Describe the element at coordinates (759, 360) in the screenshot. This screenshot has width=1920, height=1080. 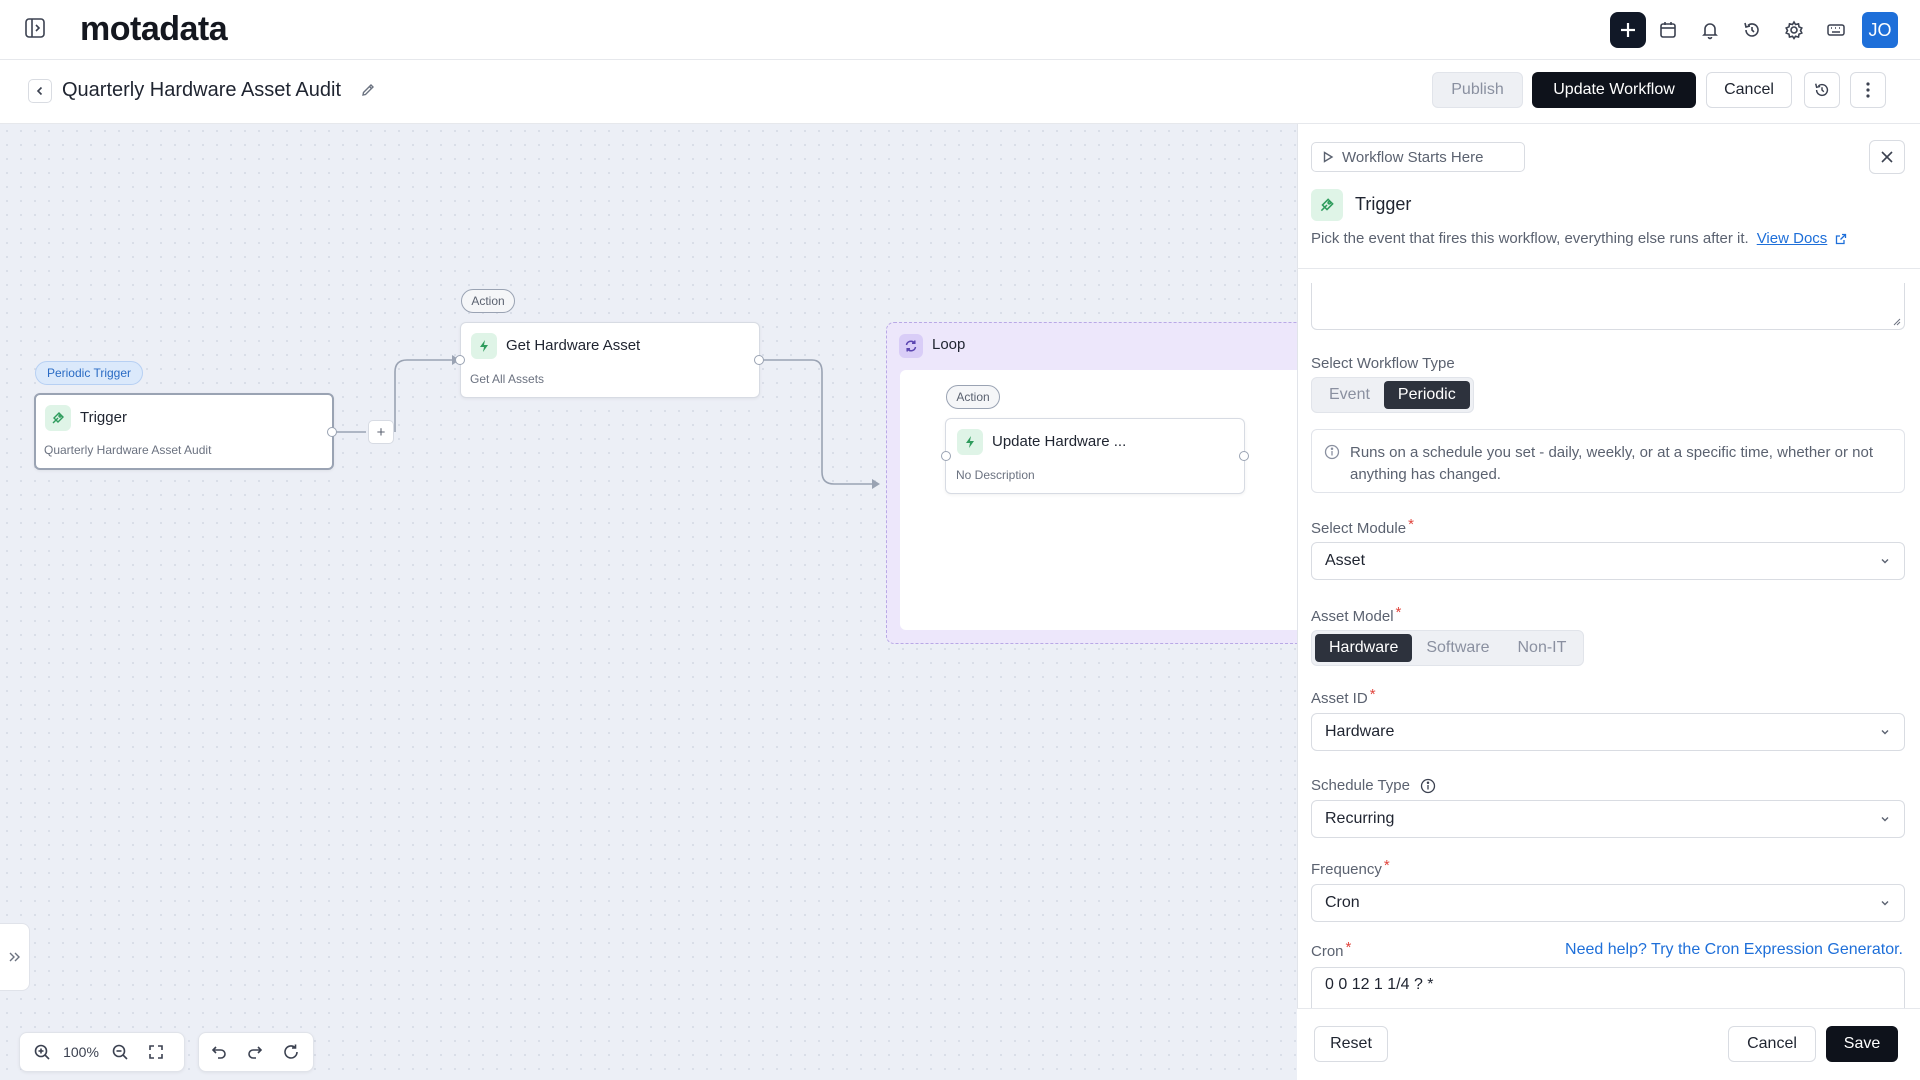
I see `action1-output-port` at that location.